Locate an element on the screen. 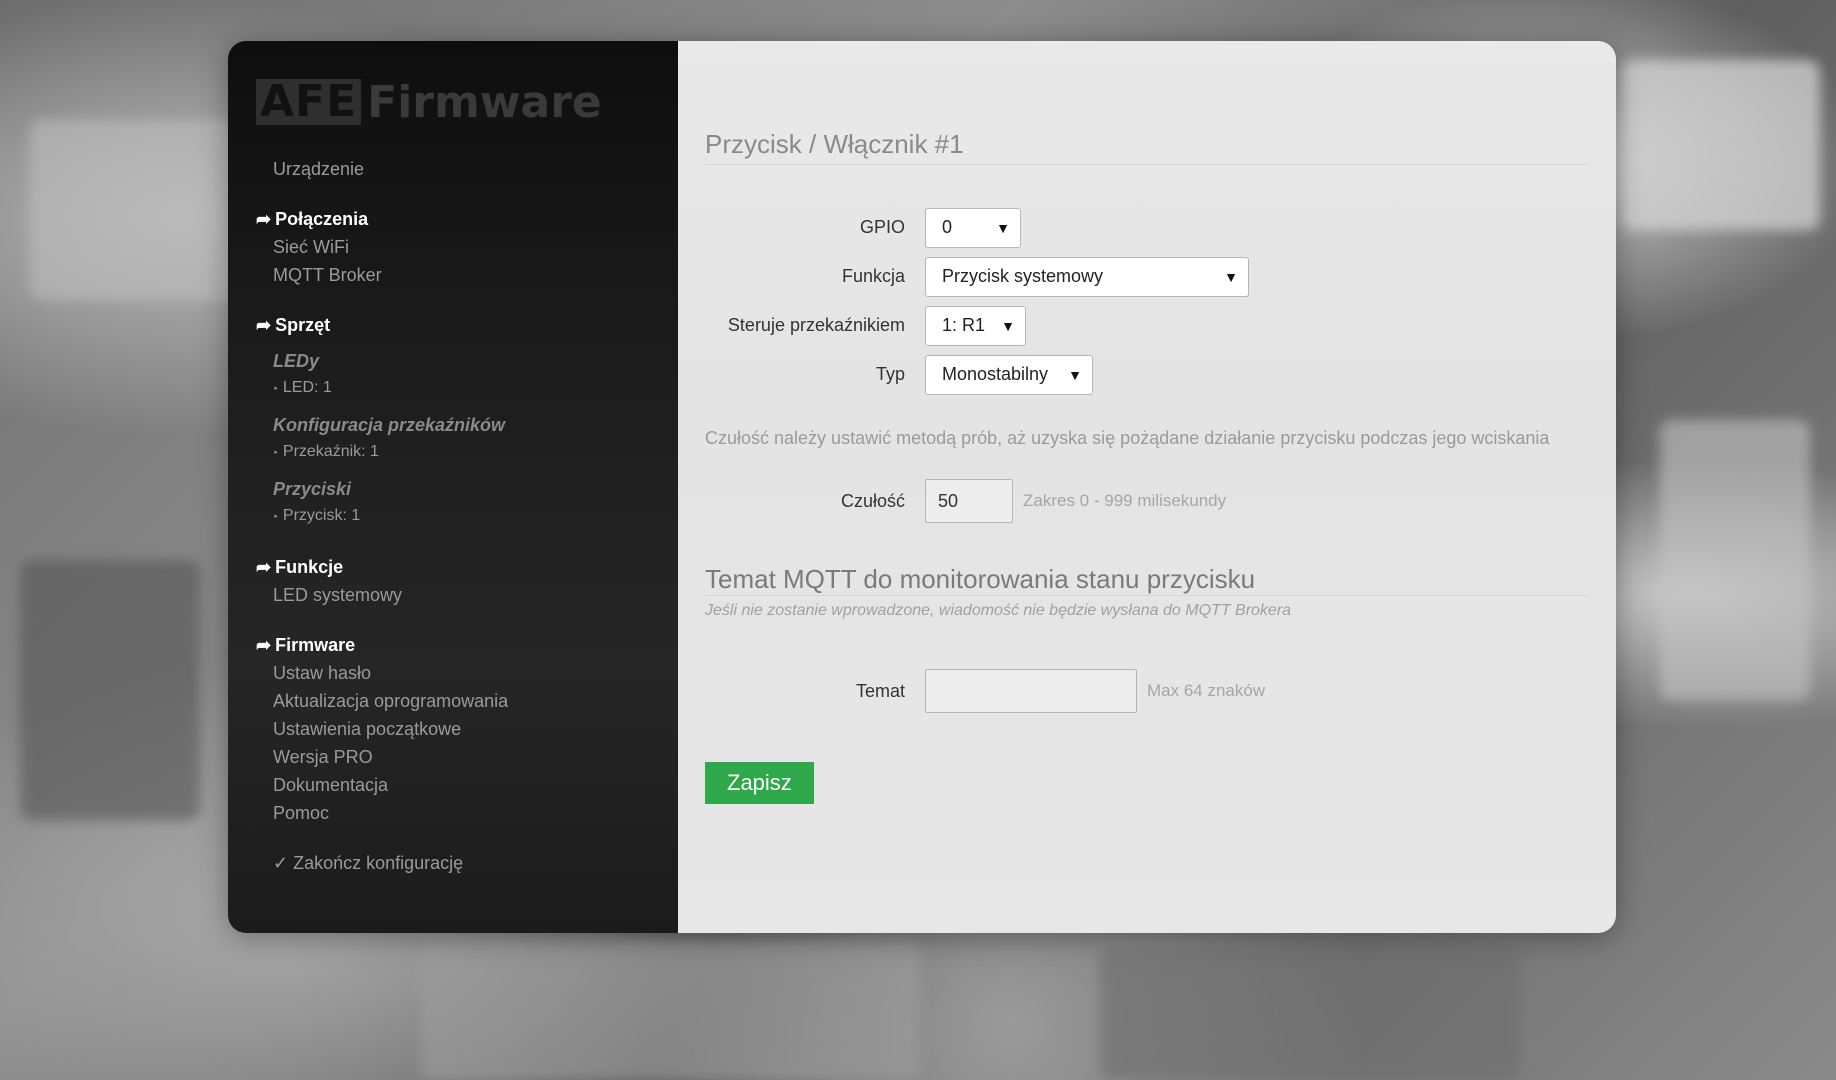  subsection-relays: Konfiguracja przekaźników is located at coordinates (389, 425).